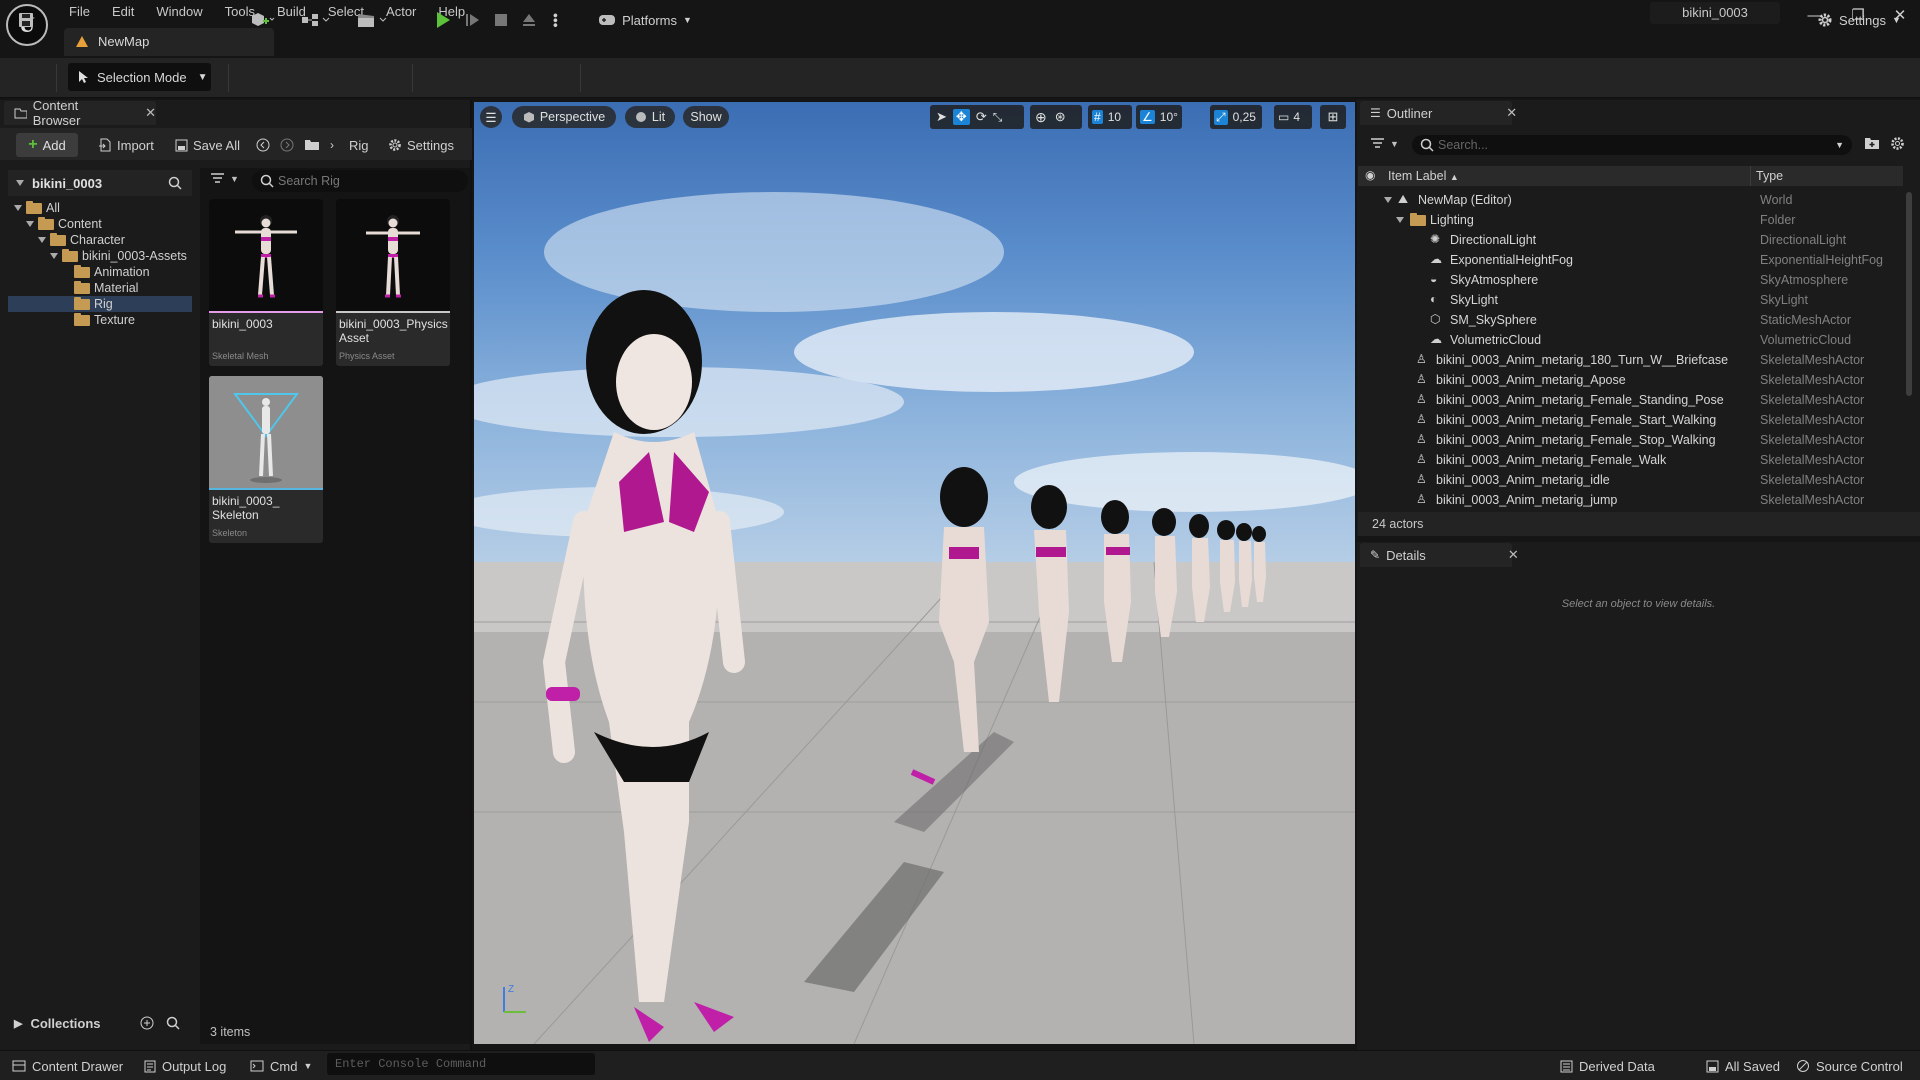 This screenshot has height=1080, width=1920. I want to click on path-folder-button, so click(312, 145).